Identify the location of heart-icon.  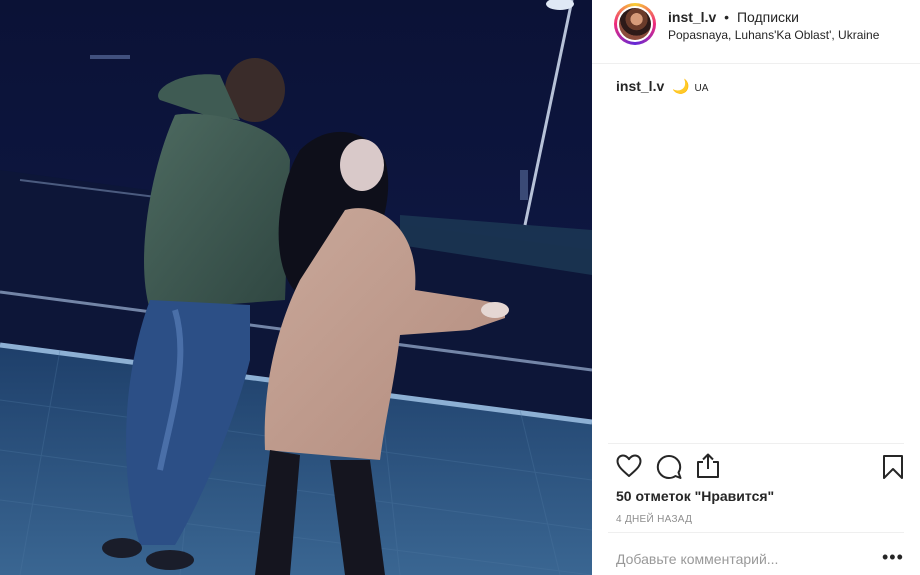
(629, 468).